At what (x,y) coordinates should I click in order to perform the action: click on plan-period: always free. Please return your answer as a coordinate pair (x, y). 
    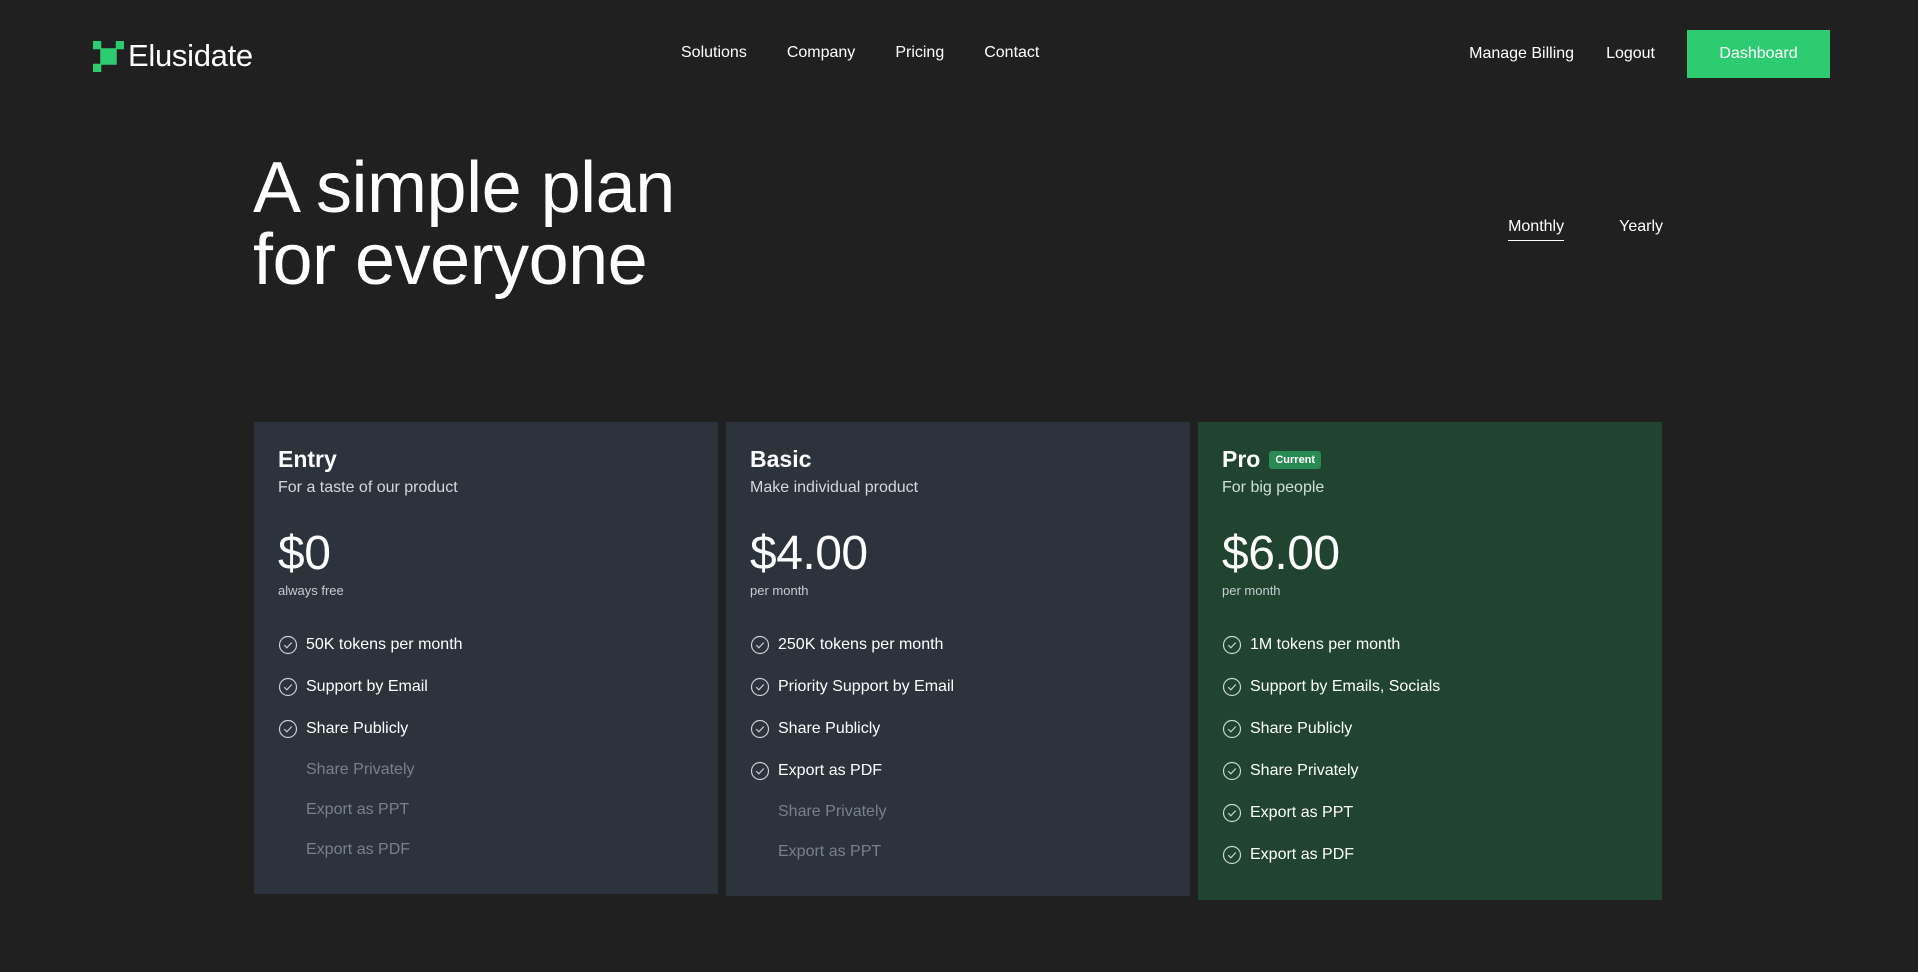
    Looking at the image, I should click on (311, 590).